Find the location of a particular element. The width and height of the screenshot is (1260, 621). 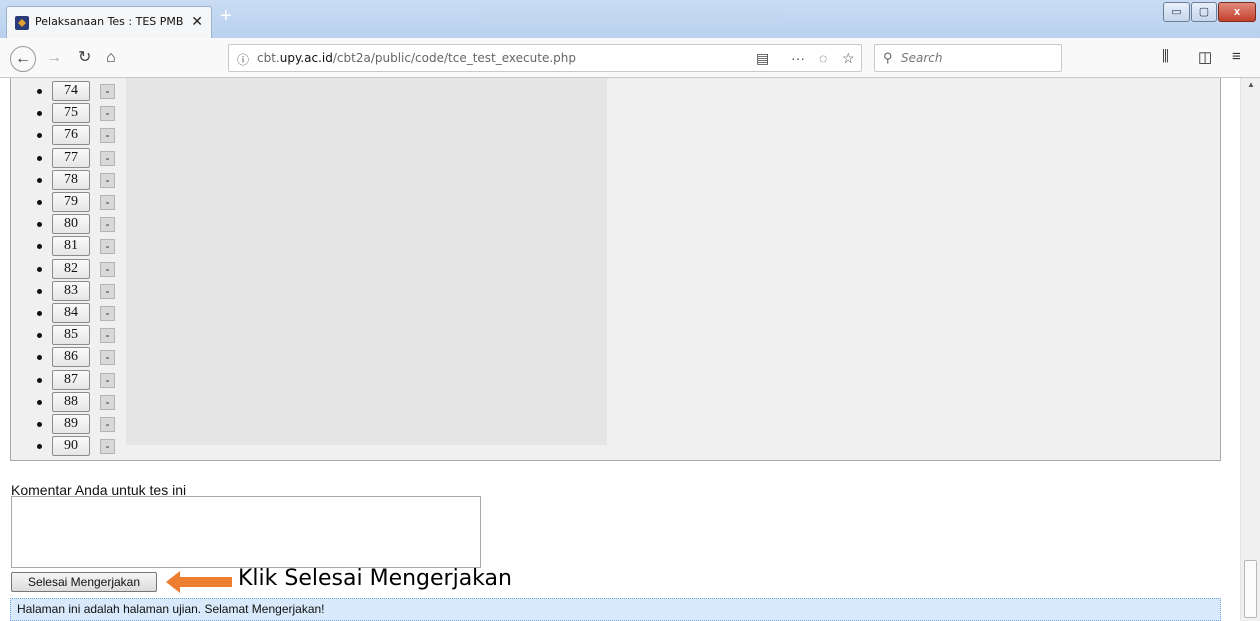

scroll-up-icon: ▲ is located at coordinates (1251, 84).